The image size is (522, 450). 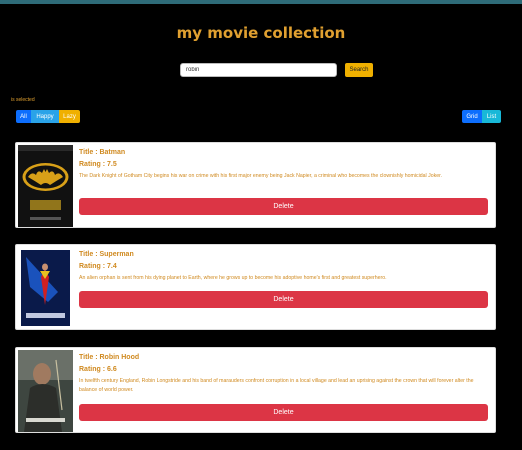 What do you see at coordinates (472, 116) in the screenshot?
I see `view-grid-button: Grid` at bounding box center [472, 116].